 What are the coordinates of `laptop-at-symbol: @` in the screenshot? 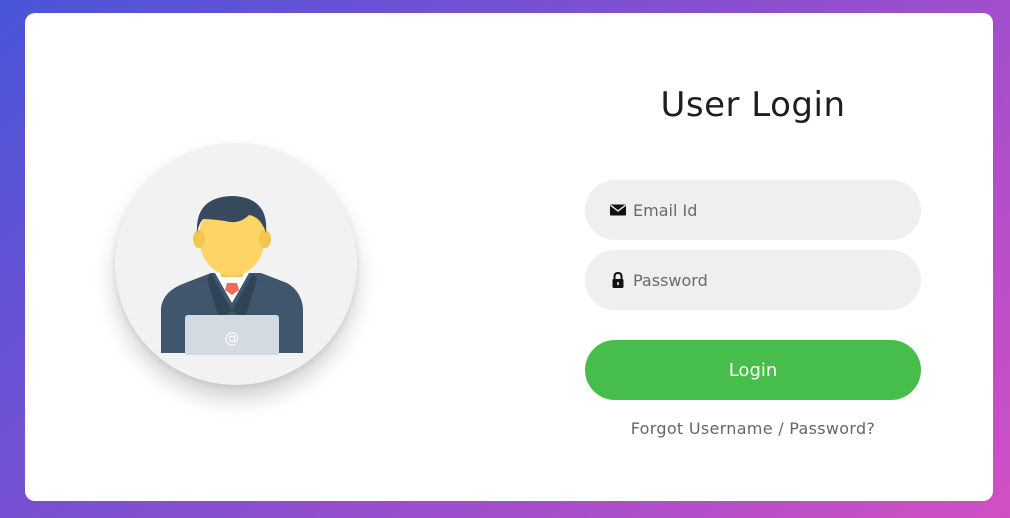 It's located at (232, 338).